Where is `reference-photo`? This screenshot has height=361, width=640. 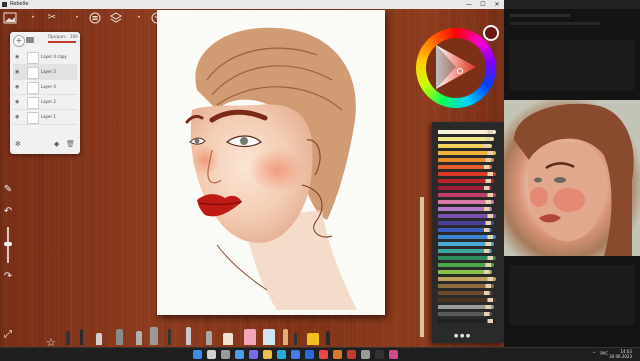
reference-photo is located at coordinates (572, 178).